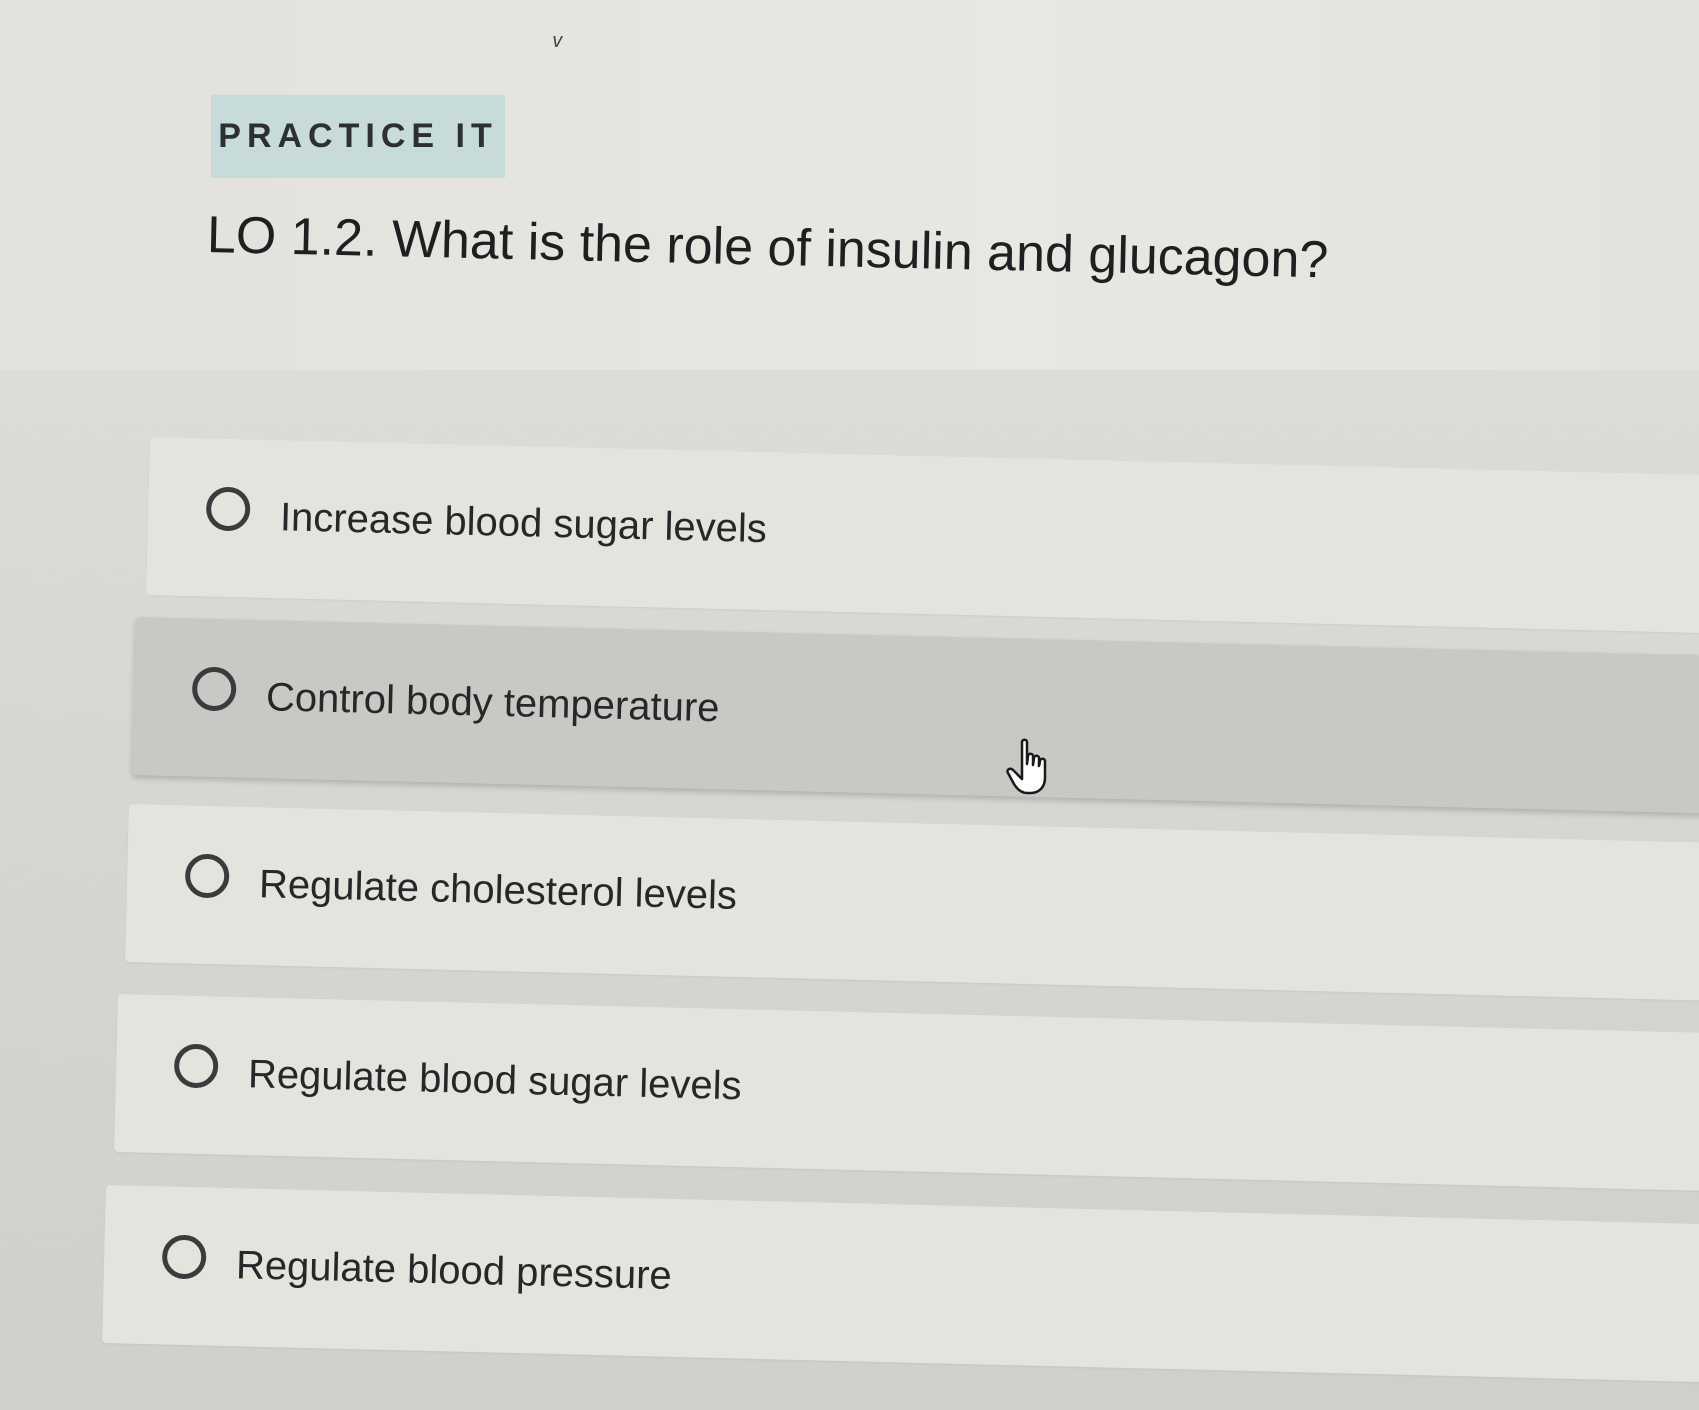 The width and height of the screenshot is (1699, 1410). Describe the element at coordinates (493, 702) in the screenshot. I see `option-label: Control body temperature` at that location.